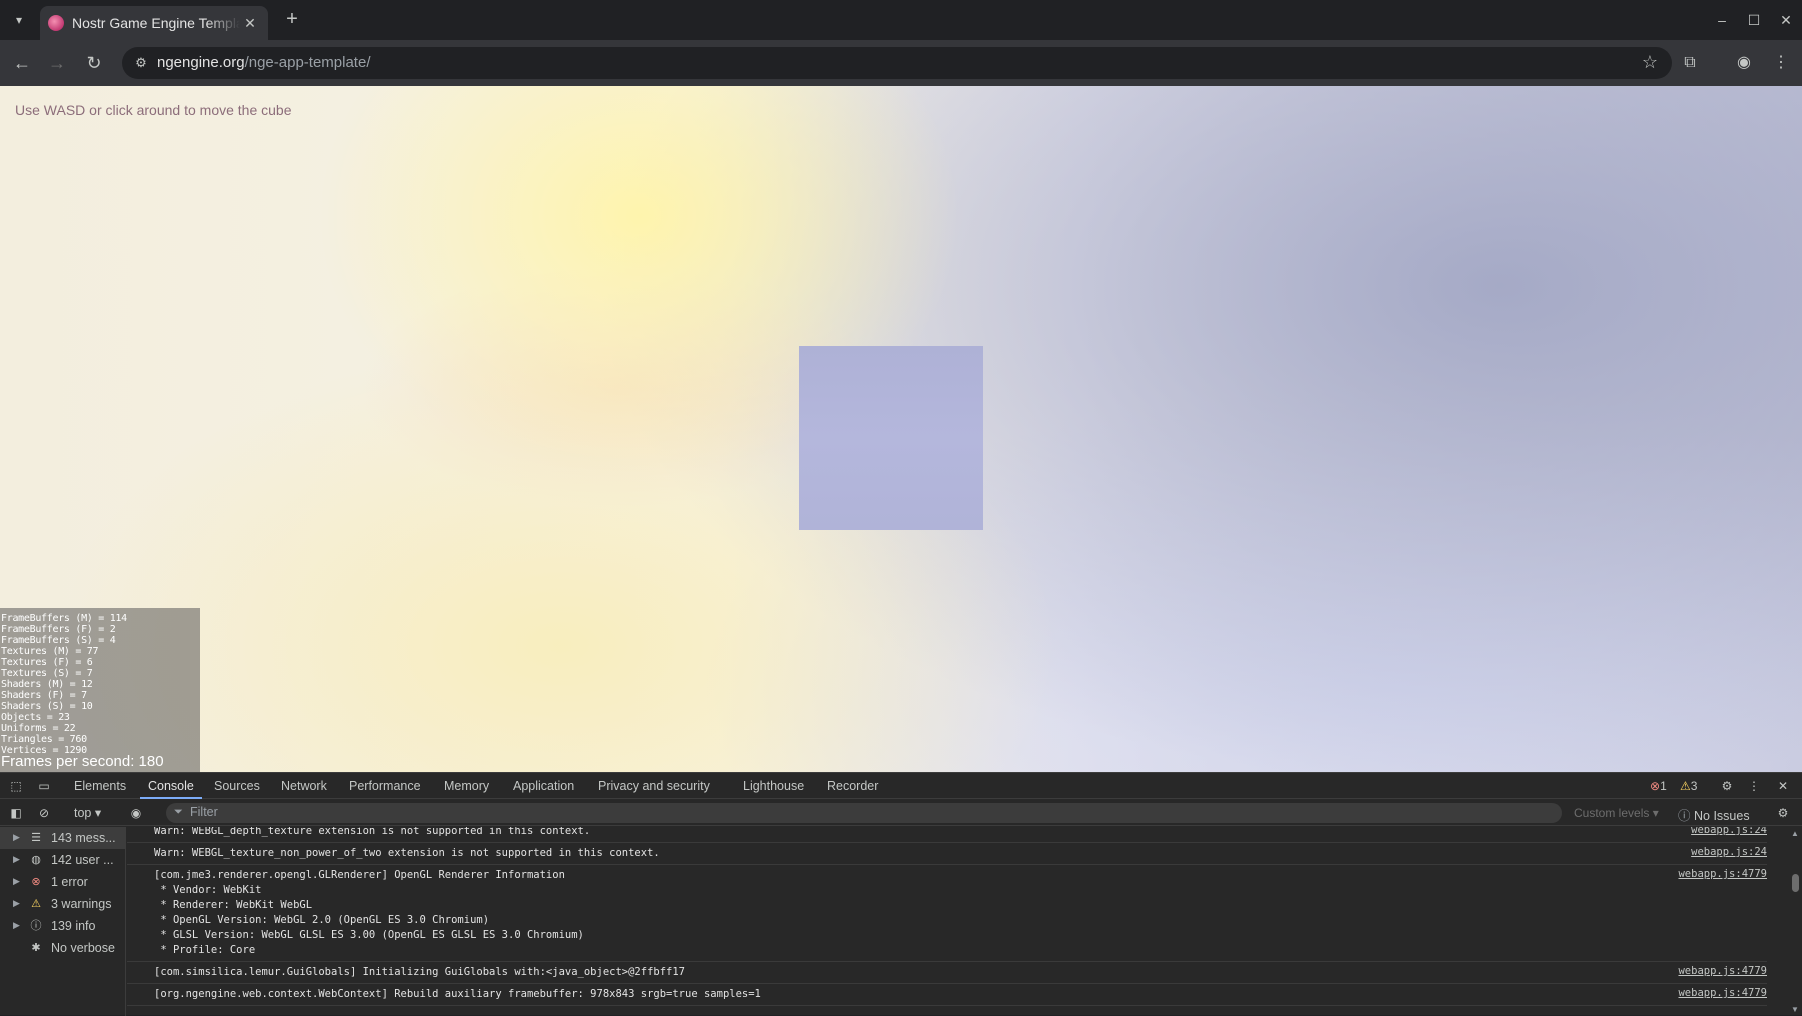 This screenshot has width=1802, height=1016. What do you see at coordinates (47, 662) in the screenshot?
I see `stats-line: Textures (F) = 6` at bounding box center [47, 662].